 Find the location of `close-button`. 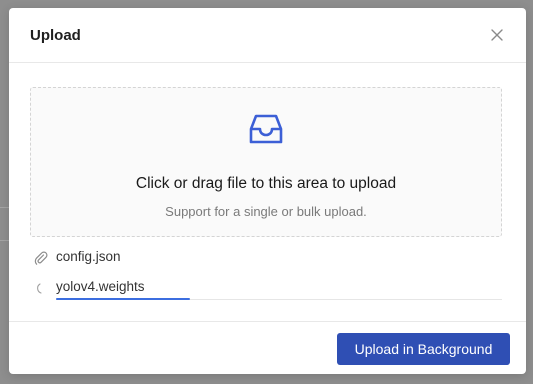

close-button is located at coordinates (497, 35).